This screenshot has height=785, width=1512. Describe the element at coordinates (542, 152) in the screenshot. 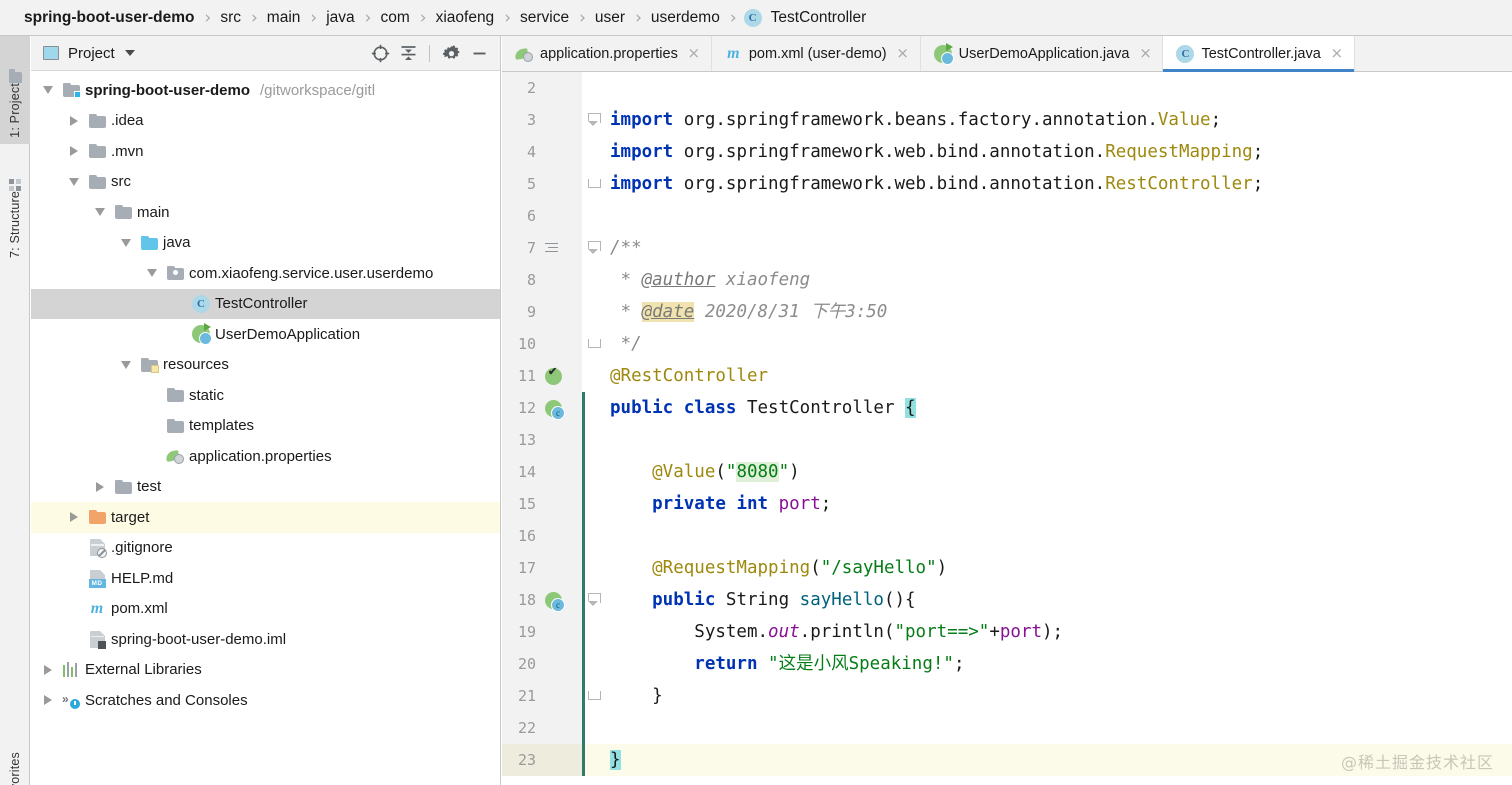

I see `editor-gutter: 4` at that location.